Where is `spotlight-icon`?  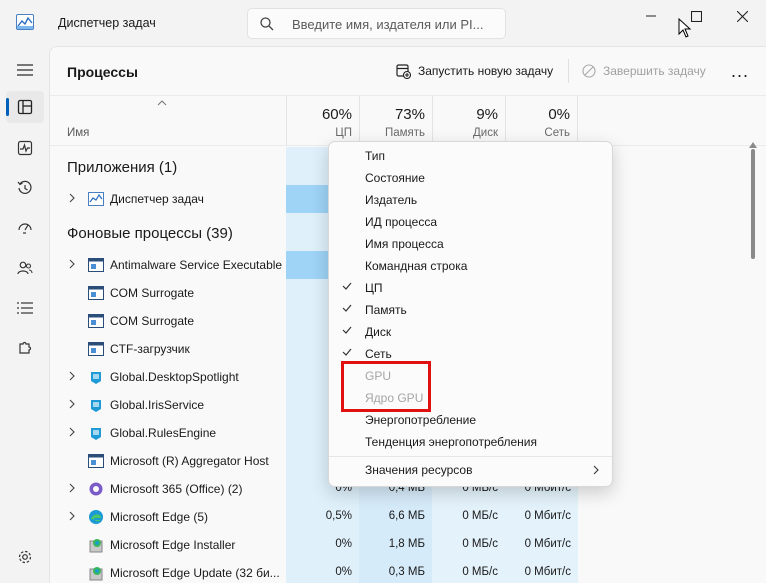 spotlight-icon is located at coordinates (96, 377).